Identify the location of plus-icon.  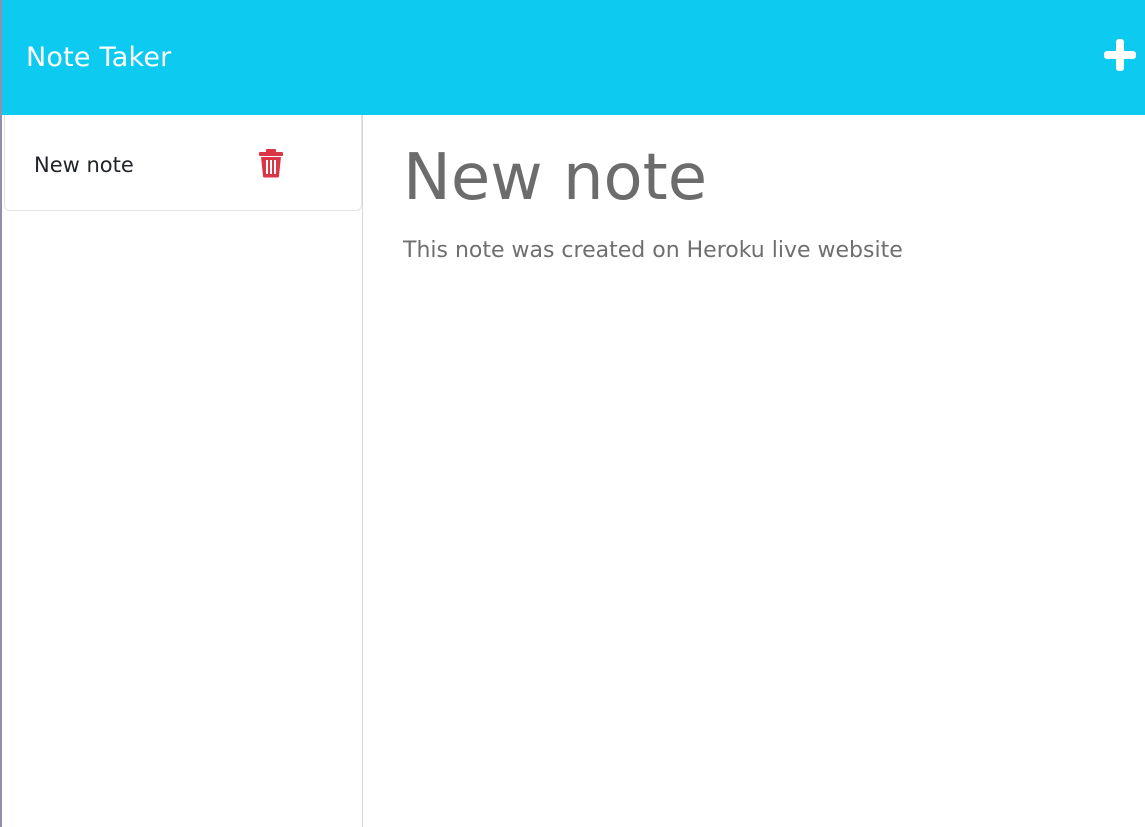
(1120, 55).